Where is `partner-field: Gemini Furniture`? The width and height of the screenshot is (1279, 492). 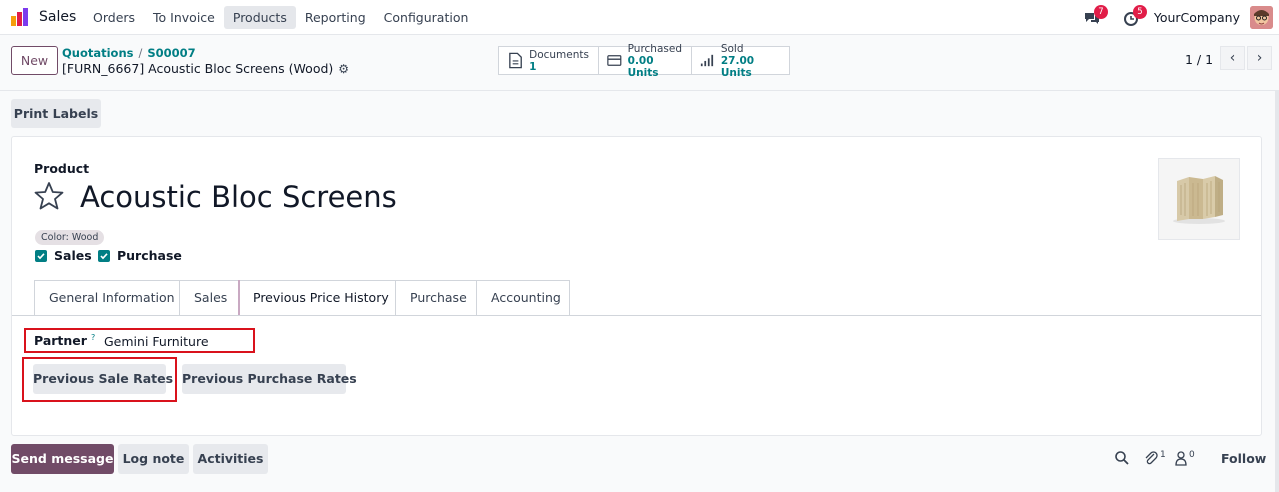
partner-field: Gemini Furniture is located at coordinates (156, 341).